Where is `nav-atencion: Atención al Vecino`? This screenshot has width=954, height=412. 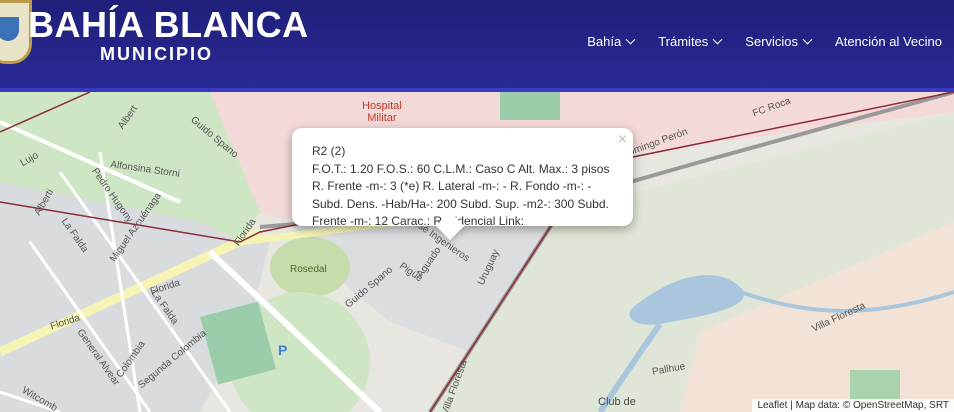 nav-atencion: Atención al Vecino is located at coordinates (888, 41).